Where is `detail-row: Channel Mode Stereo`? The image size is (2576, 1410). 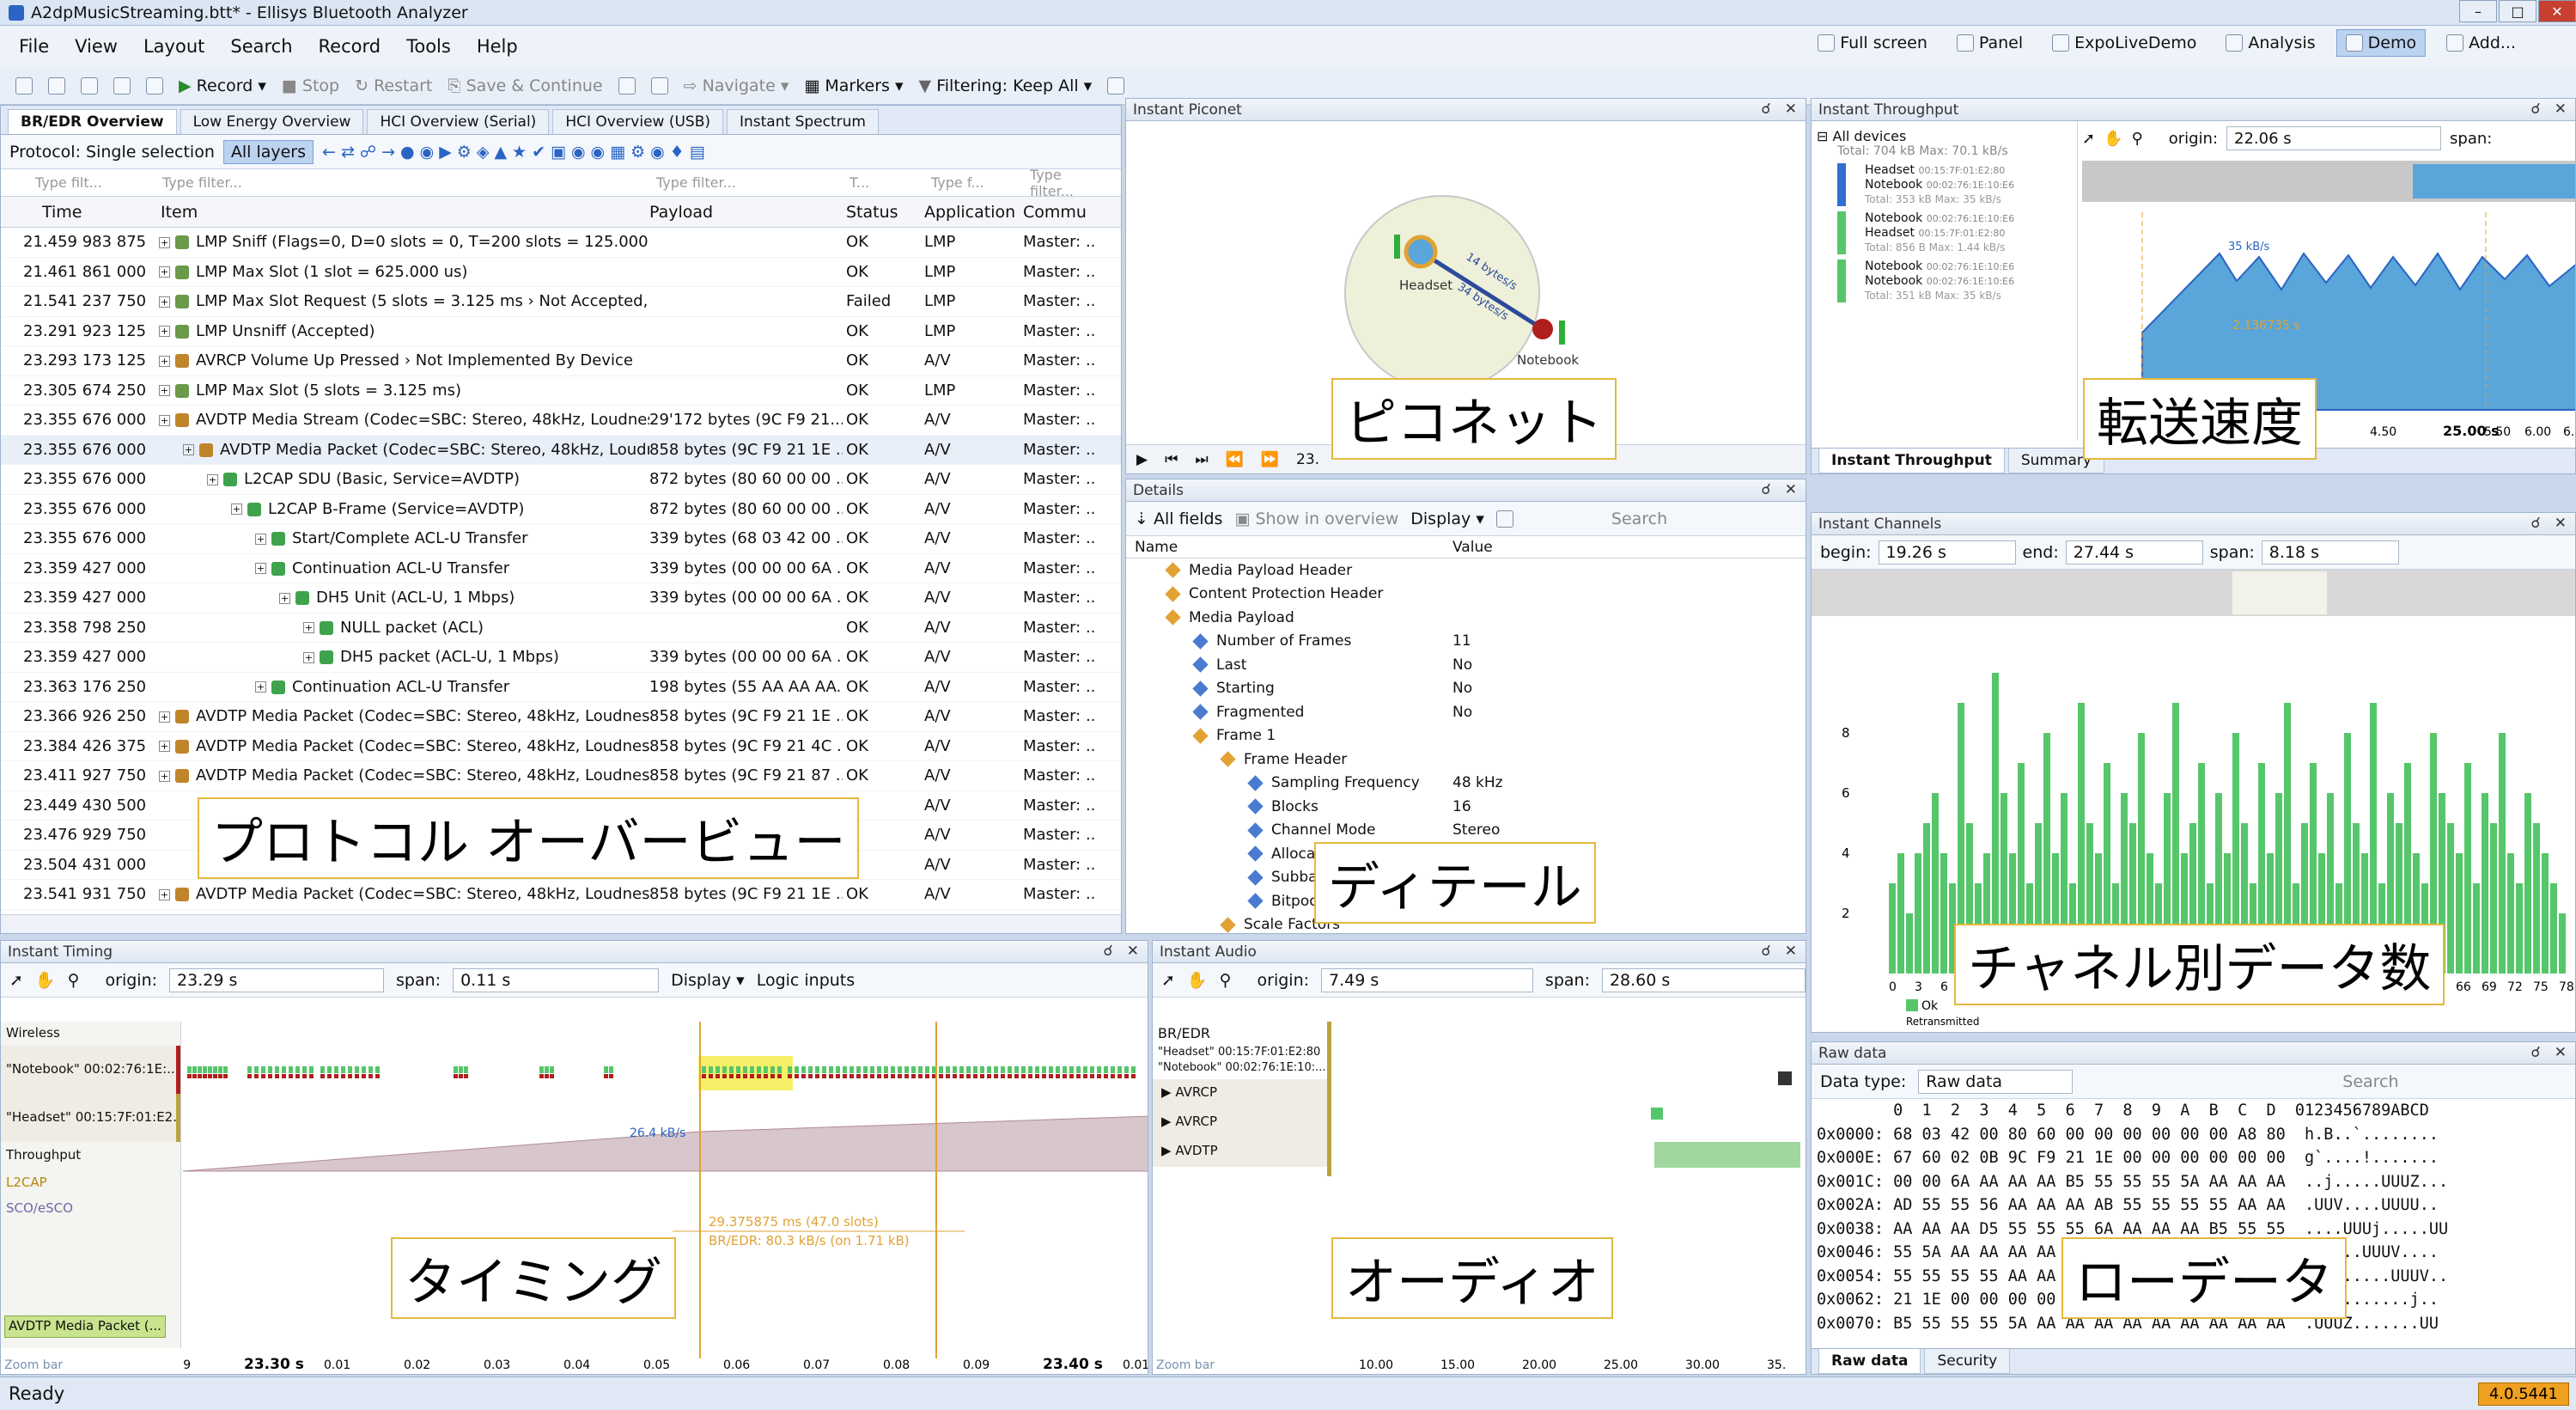
detail-row: Channel Mode Stereo is located at coordinates (1466, 831).